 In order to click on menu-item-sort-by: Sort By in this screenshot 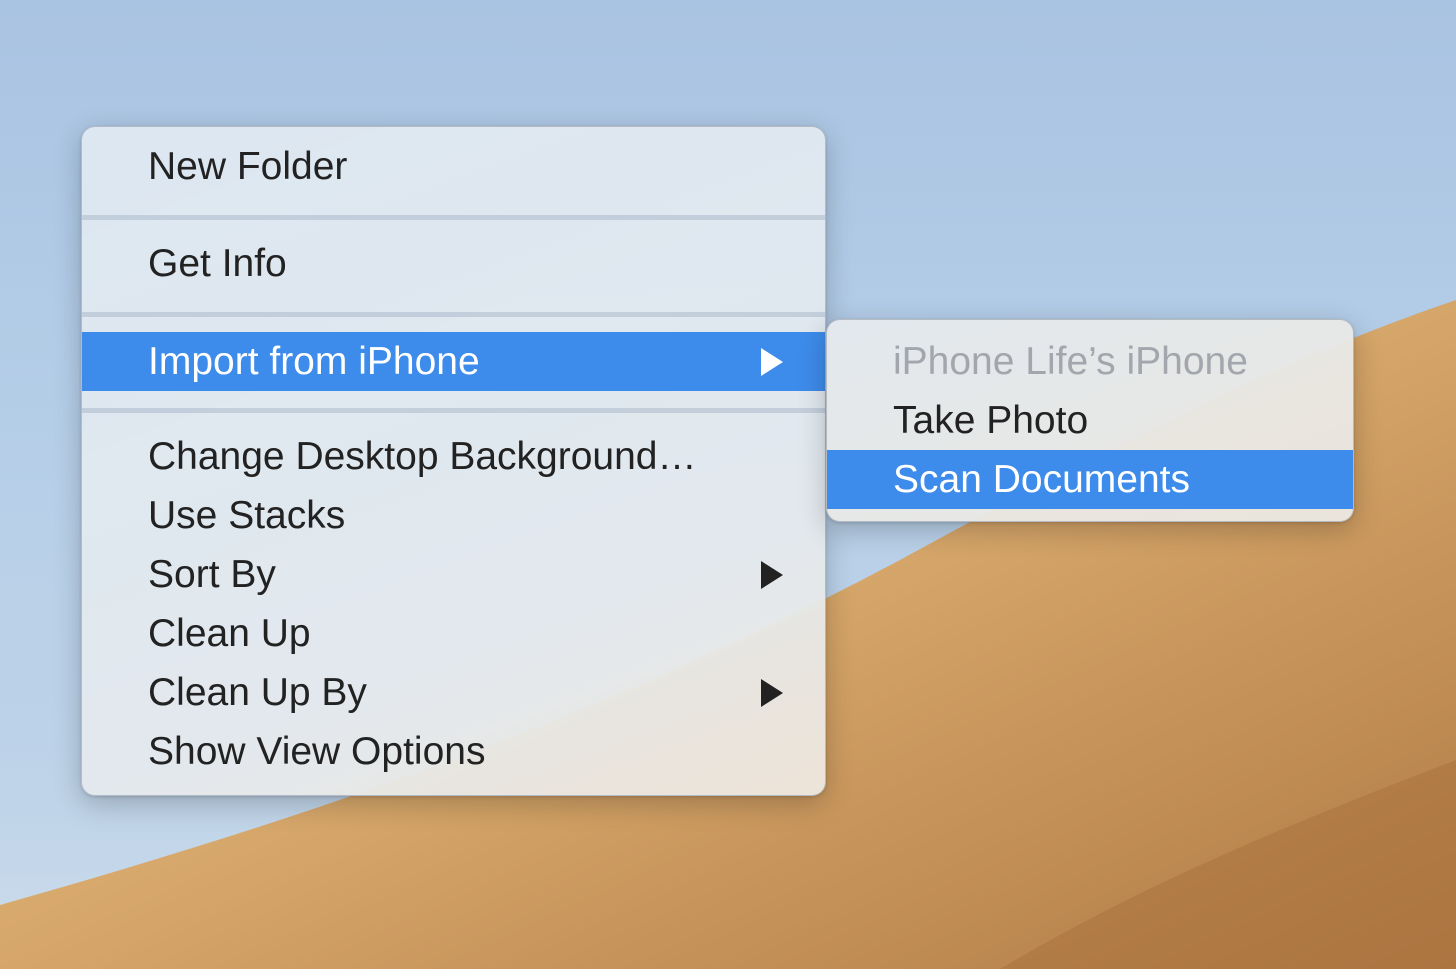, I will do `click(453, 574)`.